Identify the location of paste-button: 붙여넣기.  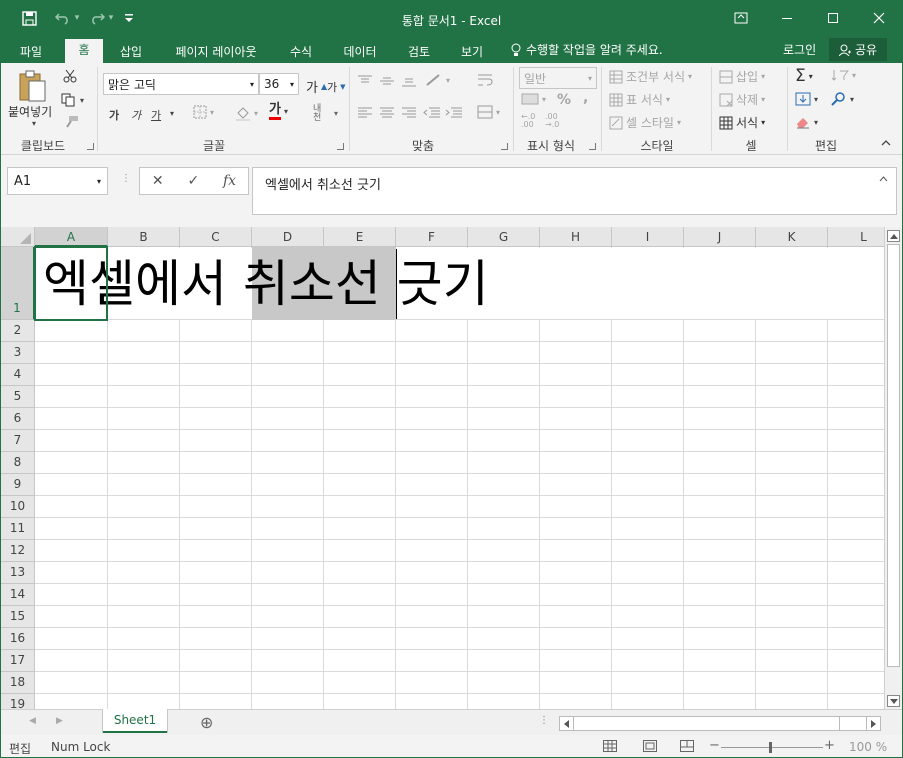
(30, 111).